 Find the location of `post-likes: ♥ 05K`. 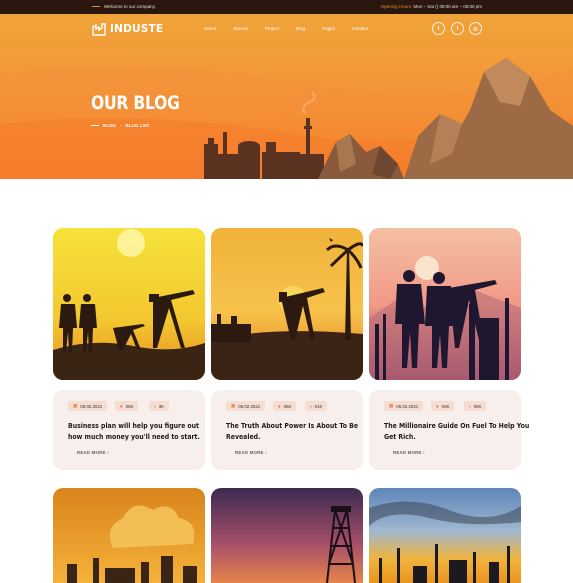

post-likes: ♥ 05K is located at coordinates (127, 406).